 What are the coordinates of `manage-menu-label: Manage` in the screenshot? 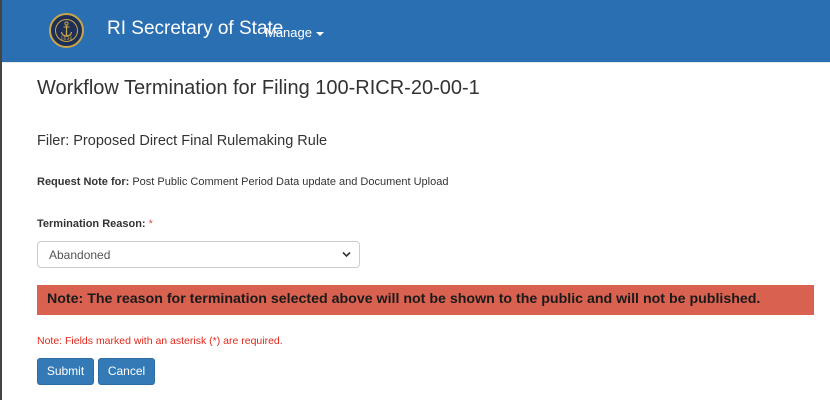 It's located at (288, 32).